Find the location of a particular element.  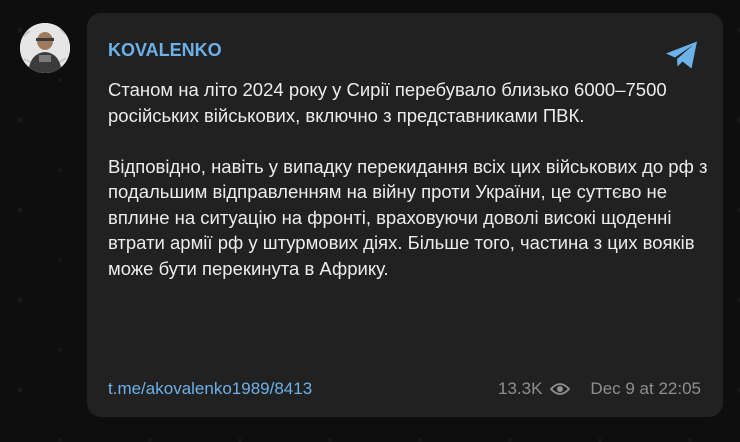

avatar is located at coordinates (45, 48).